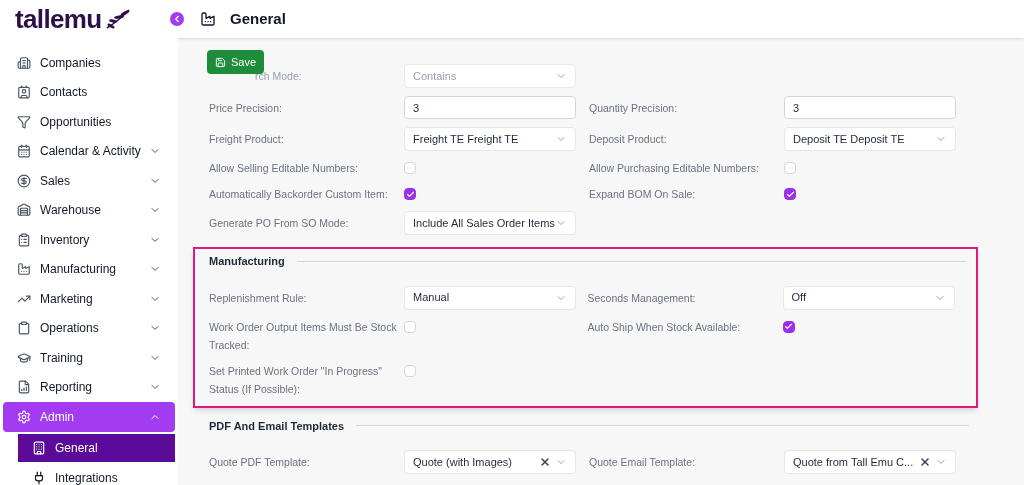  What do you see at coordinates (868, 297) in the screenshot?
I see `dropdown: Off` at bounding box center [868, 297].